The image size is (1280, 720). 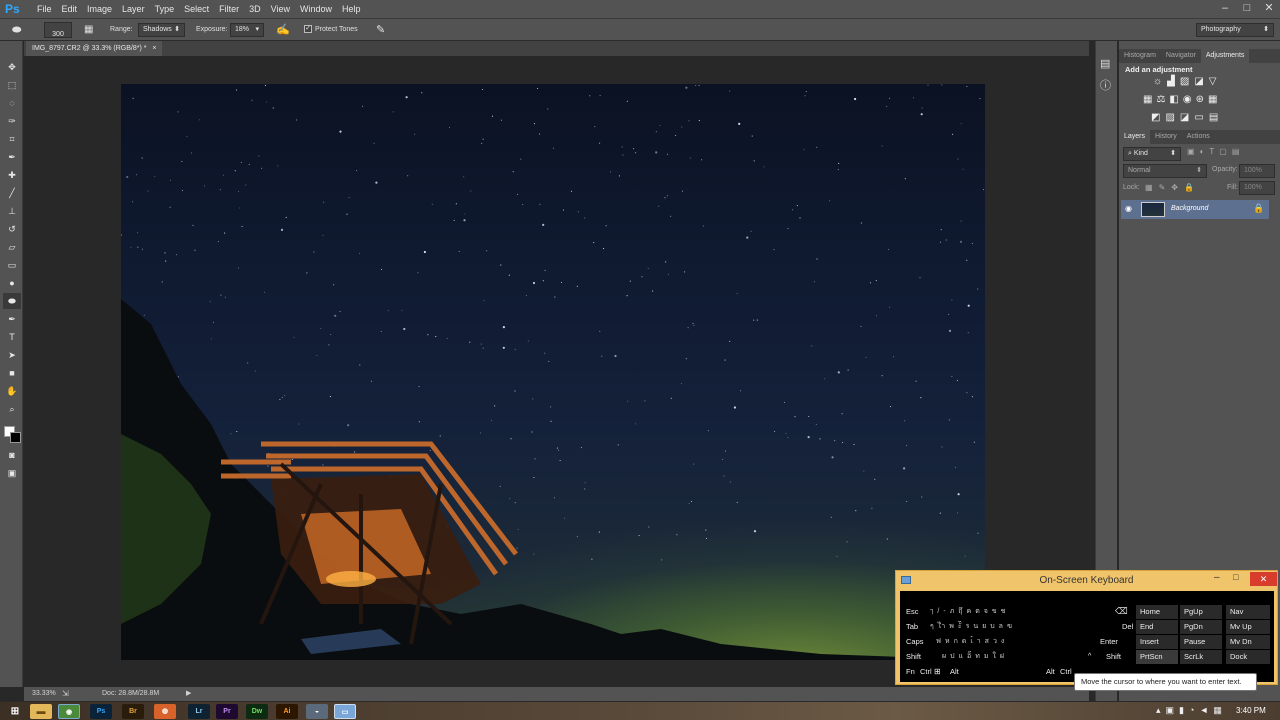 What do you see at coordinates (1160, 81) in the screenshot?
I see `brightness-icon: ☼` at bounding box center [1160, 81].